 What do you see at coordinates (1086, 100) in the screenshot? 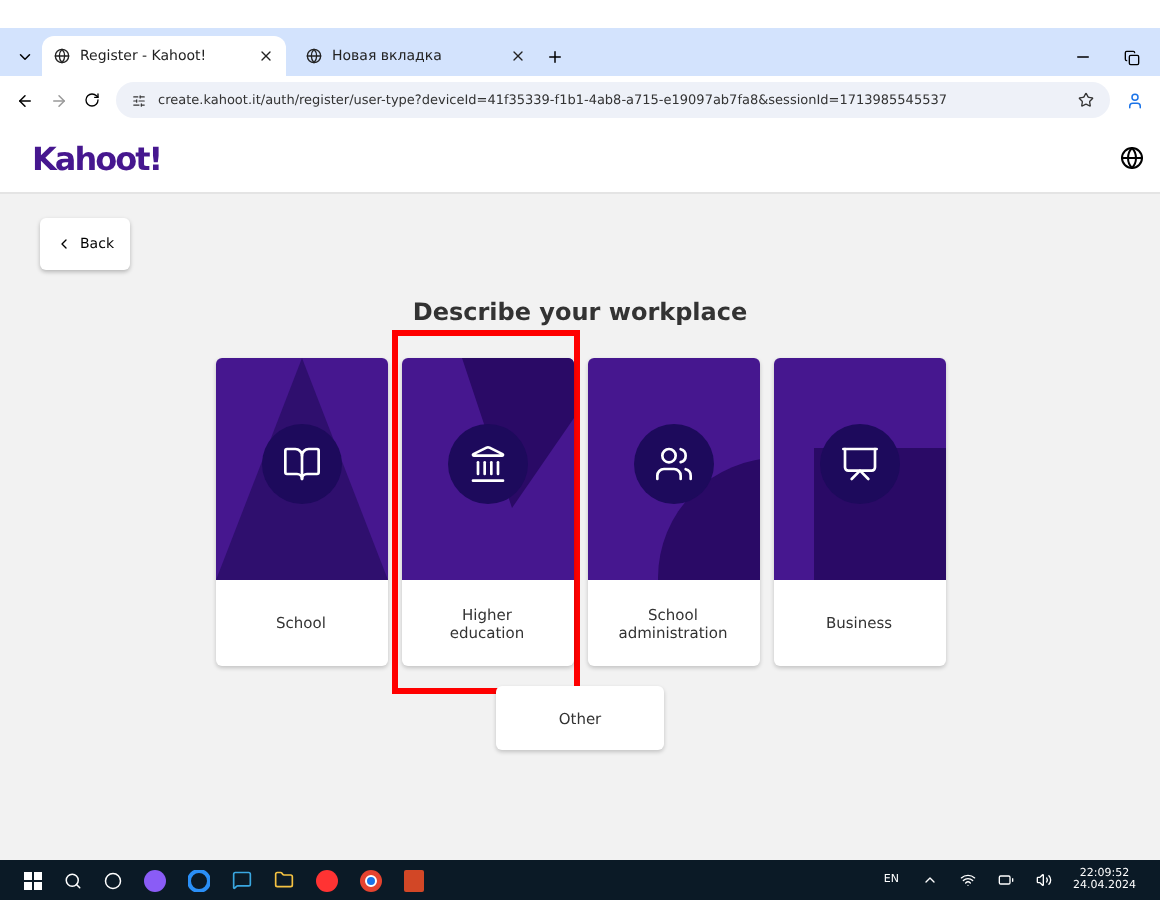
I see `star-icon` at bounding box center [1086, 100].